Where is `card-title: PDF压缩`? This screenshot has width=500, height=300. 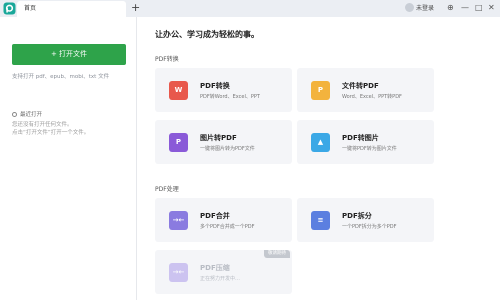 card-title: PDF压缩 is located at coordinates (215, 268).